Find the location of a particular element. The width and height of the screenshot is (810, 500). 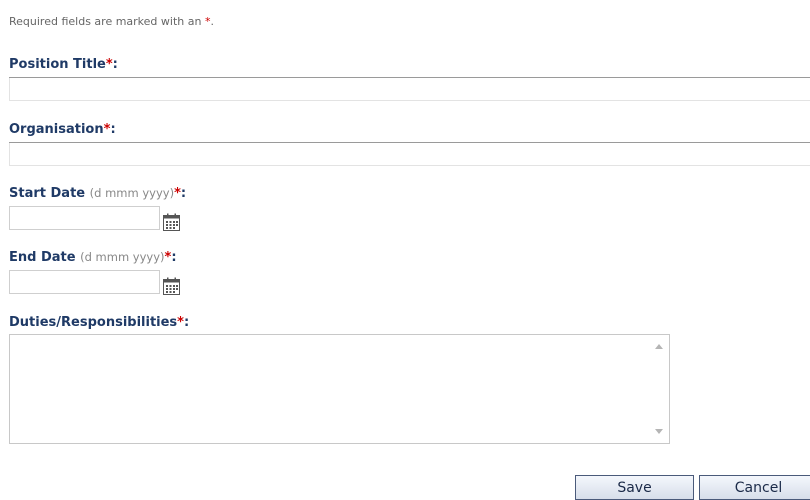

duties-label-text: Duties/Responsibilities is located at coordinates (93, 322).